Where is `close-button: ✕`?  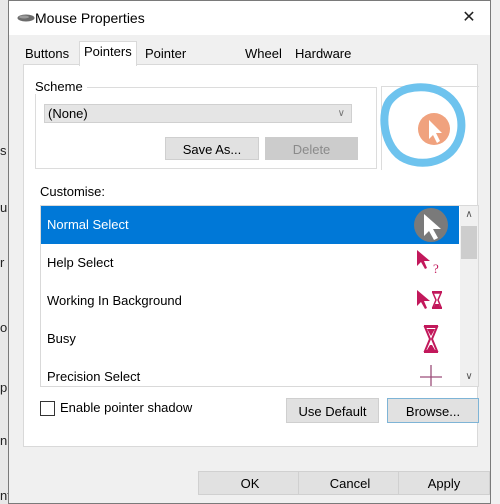 close-button: ✕ is located at coordinates (469, 18).